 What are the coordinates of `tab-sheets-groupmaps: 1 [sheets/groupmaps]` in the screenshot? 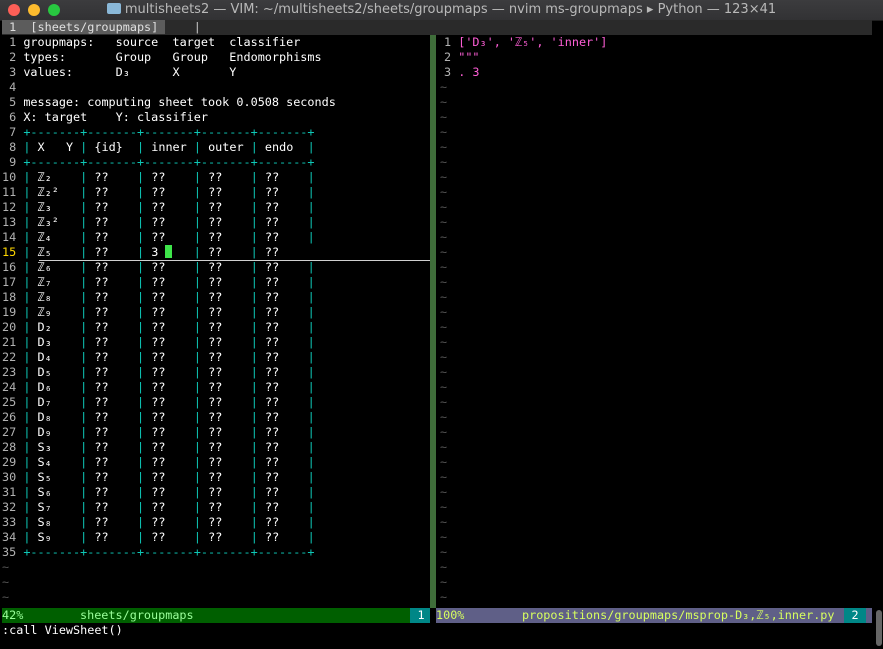 It's located at (84, 27).